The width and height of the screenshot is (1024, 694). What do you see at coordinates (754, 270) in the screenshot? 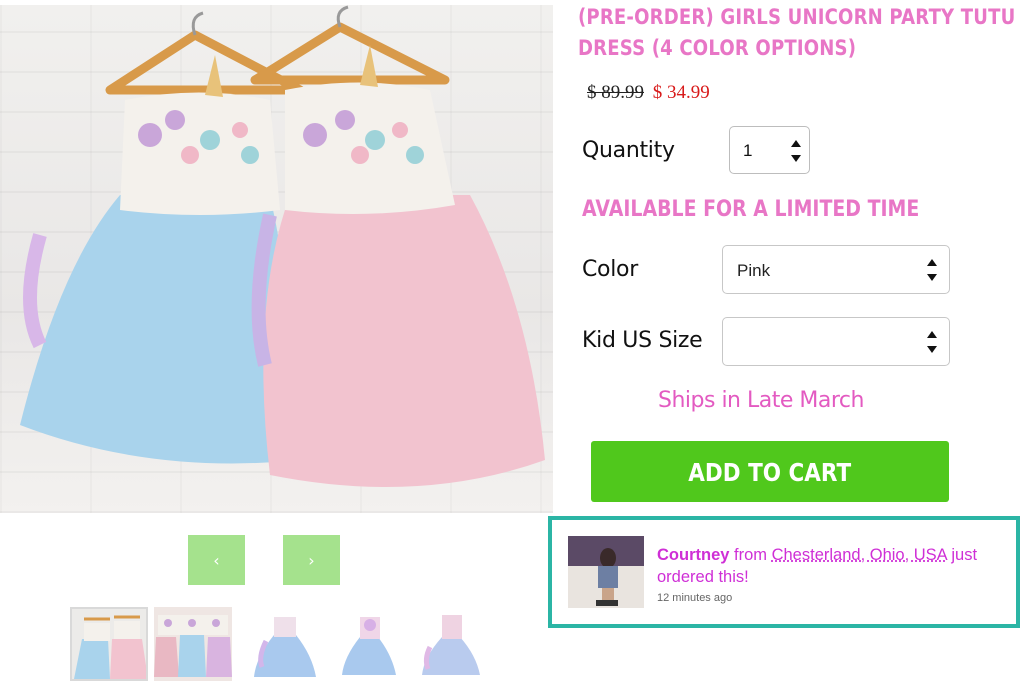
I see `color-selected-value: Pink` at bounding box center [754, 270].